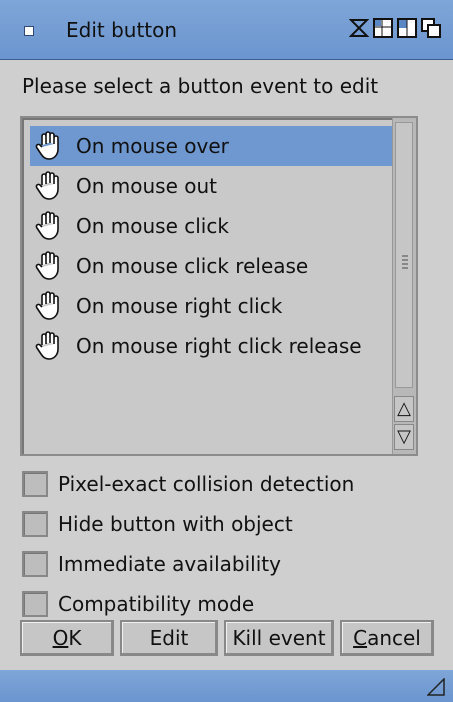 This screenshot has height=702, width=453. I want to click on close-gadget-icon, so click(29, 31).